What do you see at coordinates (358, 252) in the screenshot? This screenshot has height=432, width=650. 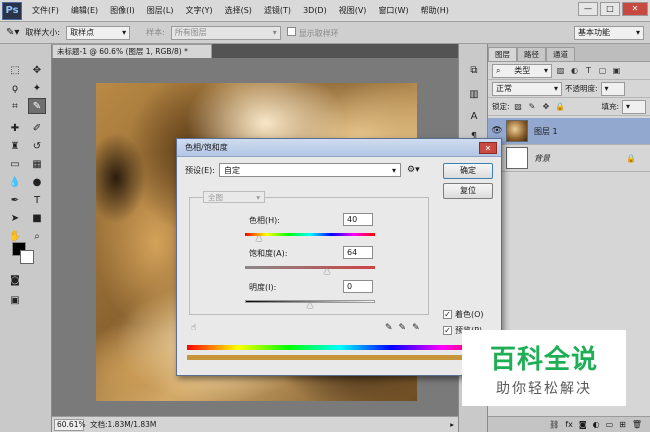 I see `saturation-input: 64` at bounding box center [358, 252].